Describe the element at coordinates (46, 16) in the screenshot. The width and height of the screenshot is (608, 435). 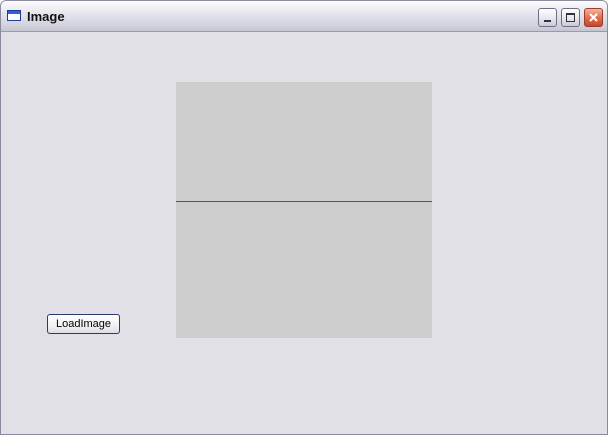
I see `window-title: Image` at that location.